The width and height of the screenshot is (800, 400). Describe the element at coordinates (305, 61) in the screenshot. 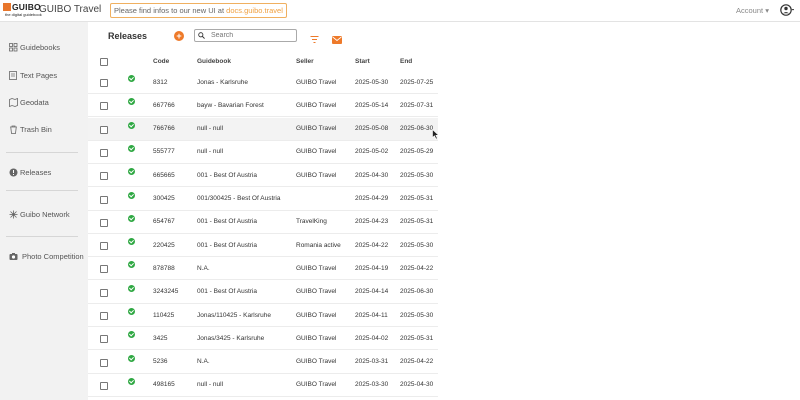

I see `column-header-seller: Seller` at that location.